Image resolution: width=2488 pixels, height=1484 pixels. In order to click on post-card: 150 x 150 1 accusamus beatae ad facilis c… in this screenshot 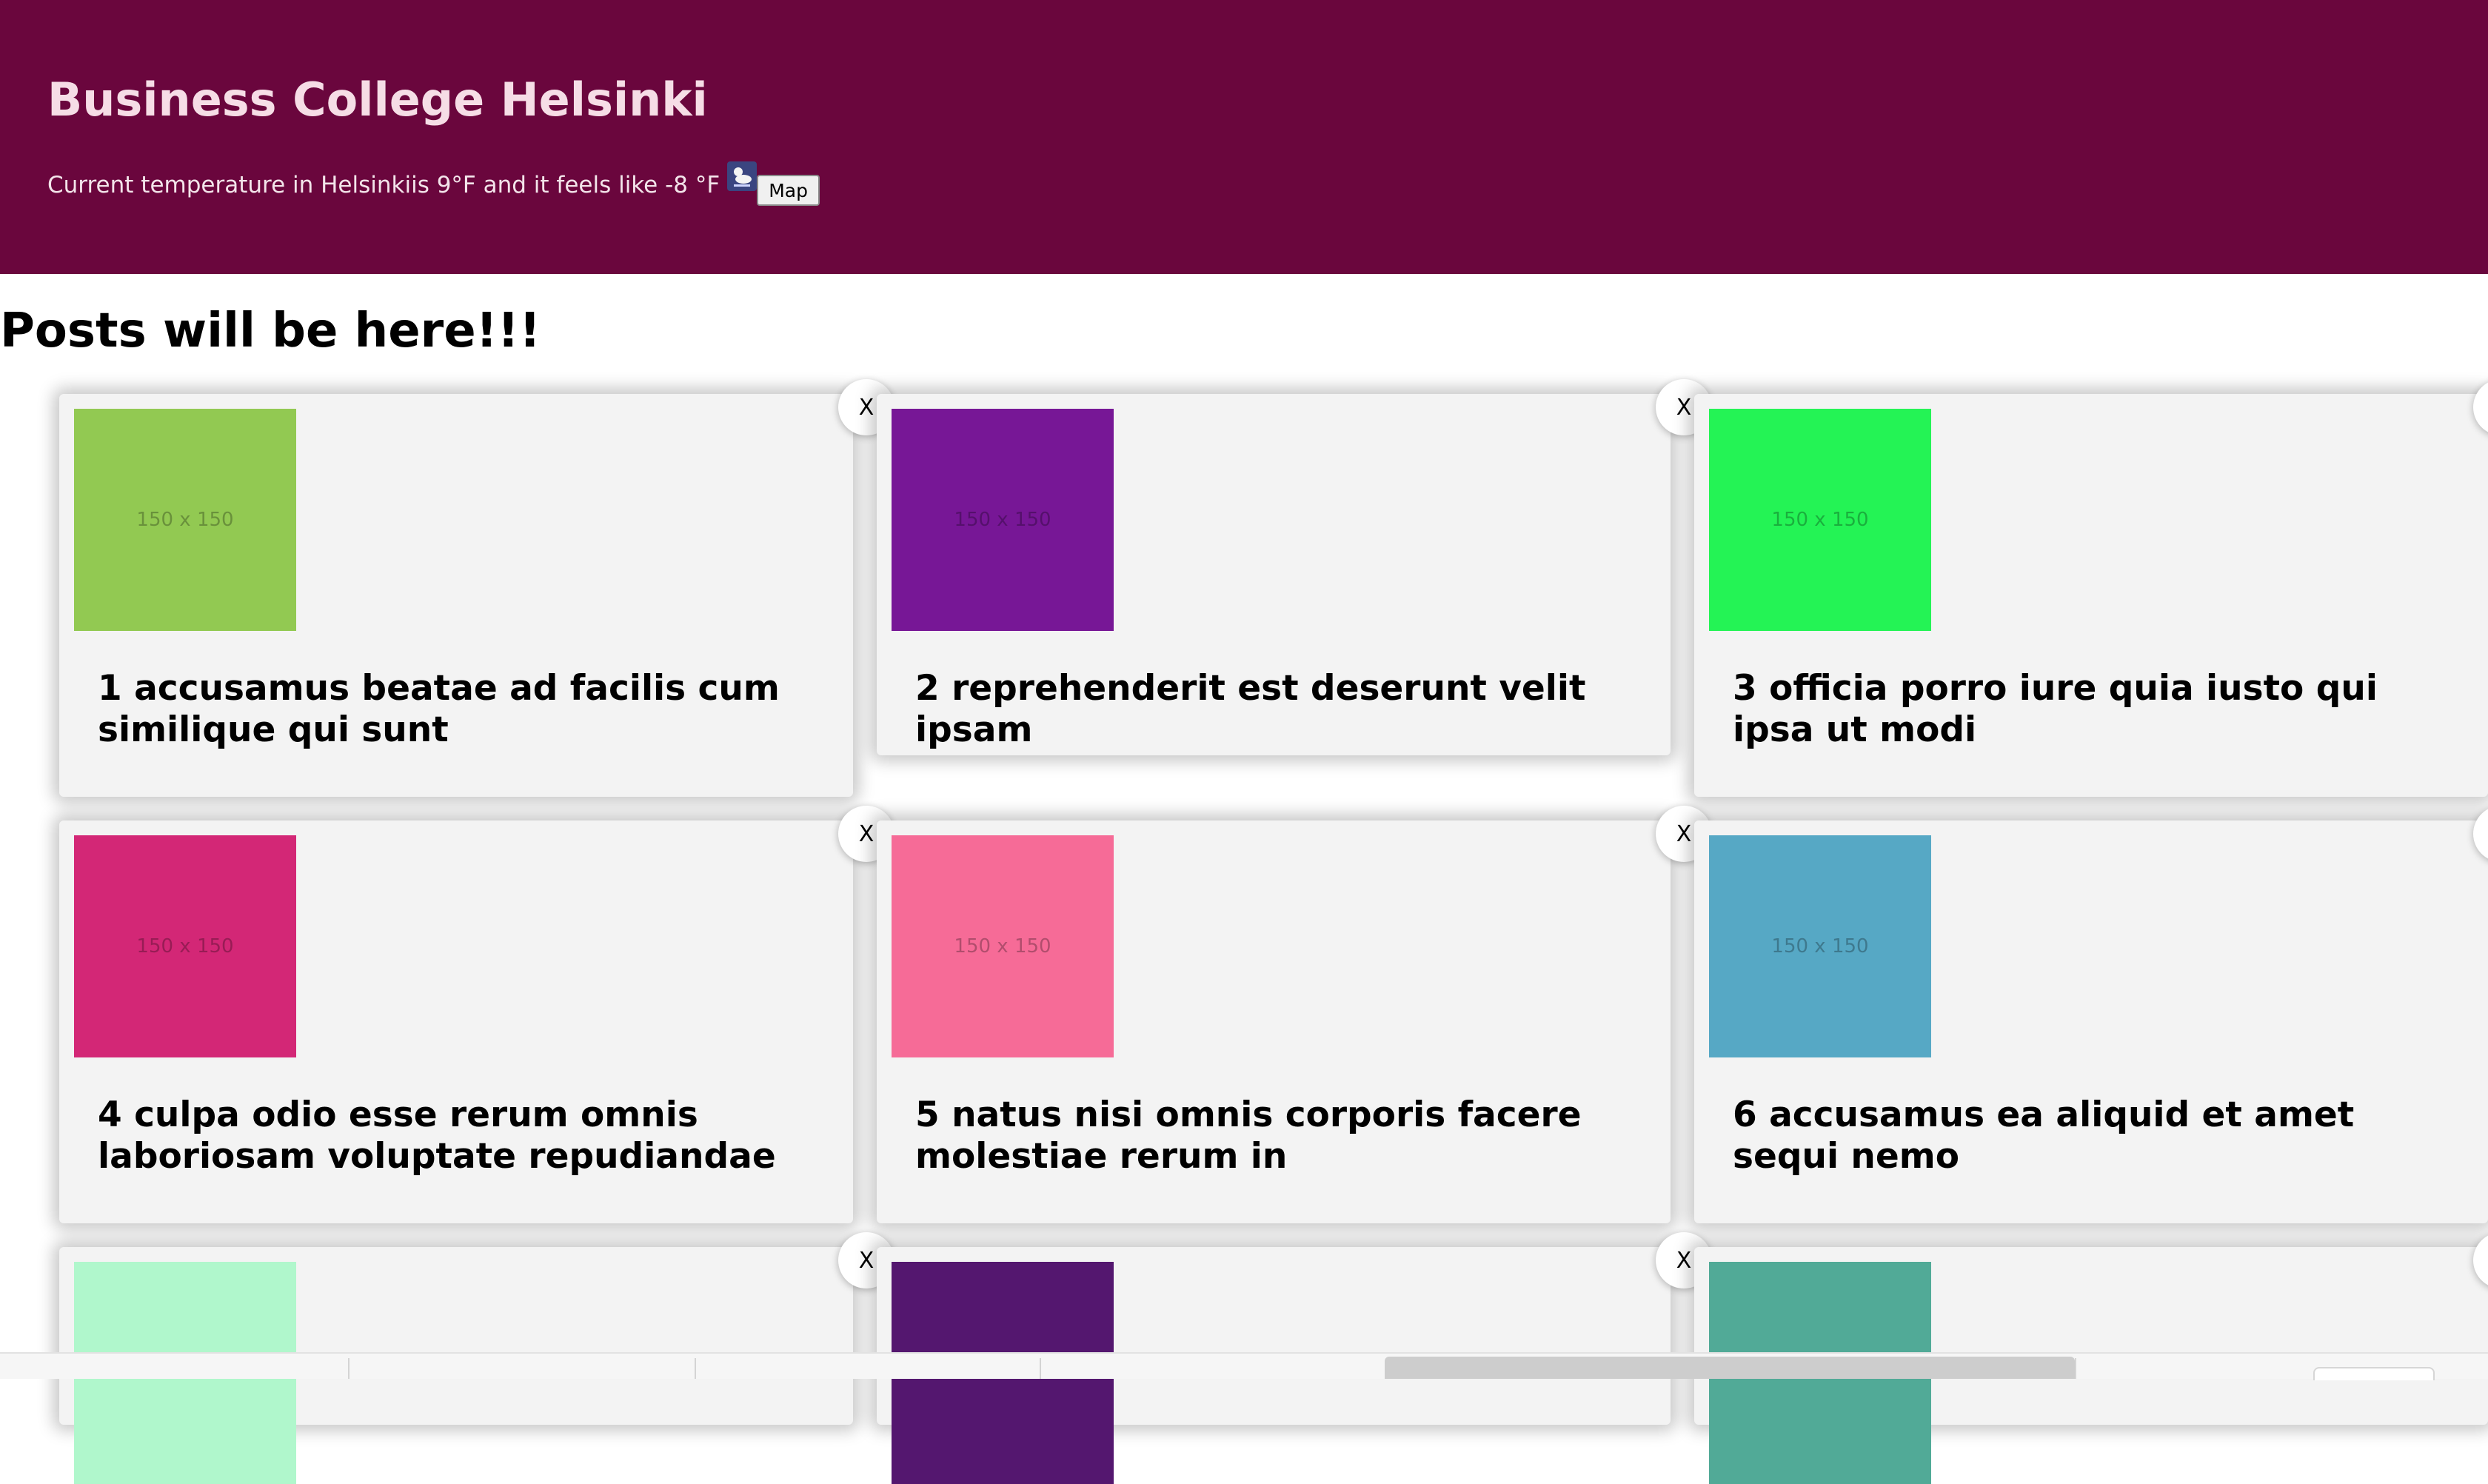, I will do `click(456, 595)`.